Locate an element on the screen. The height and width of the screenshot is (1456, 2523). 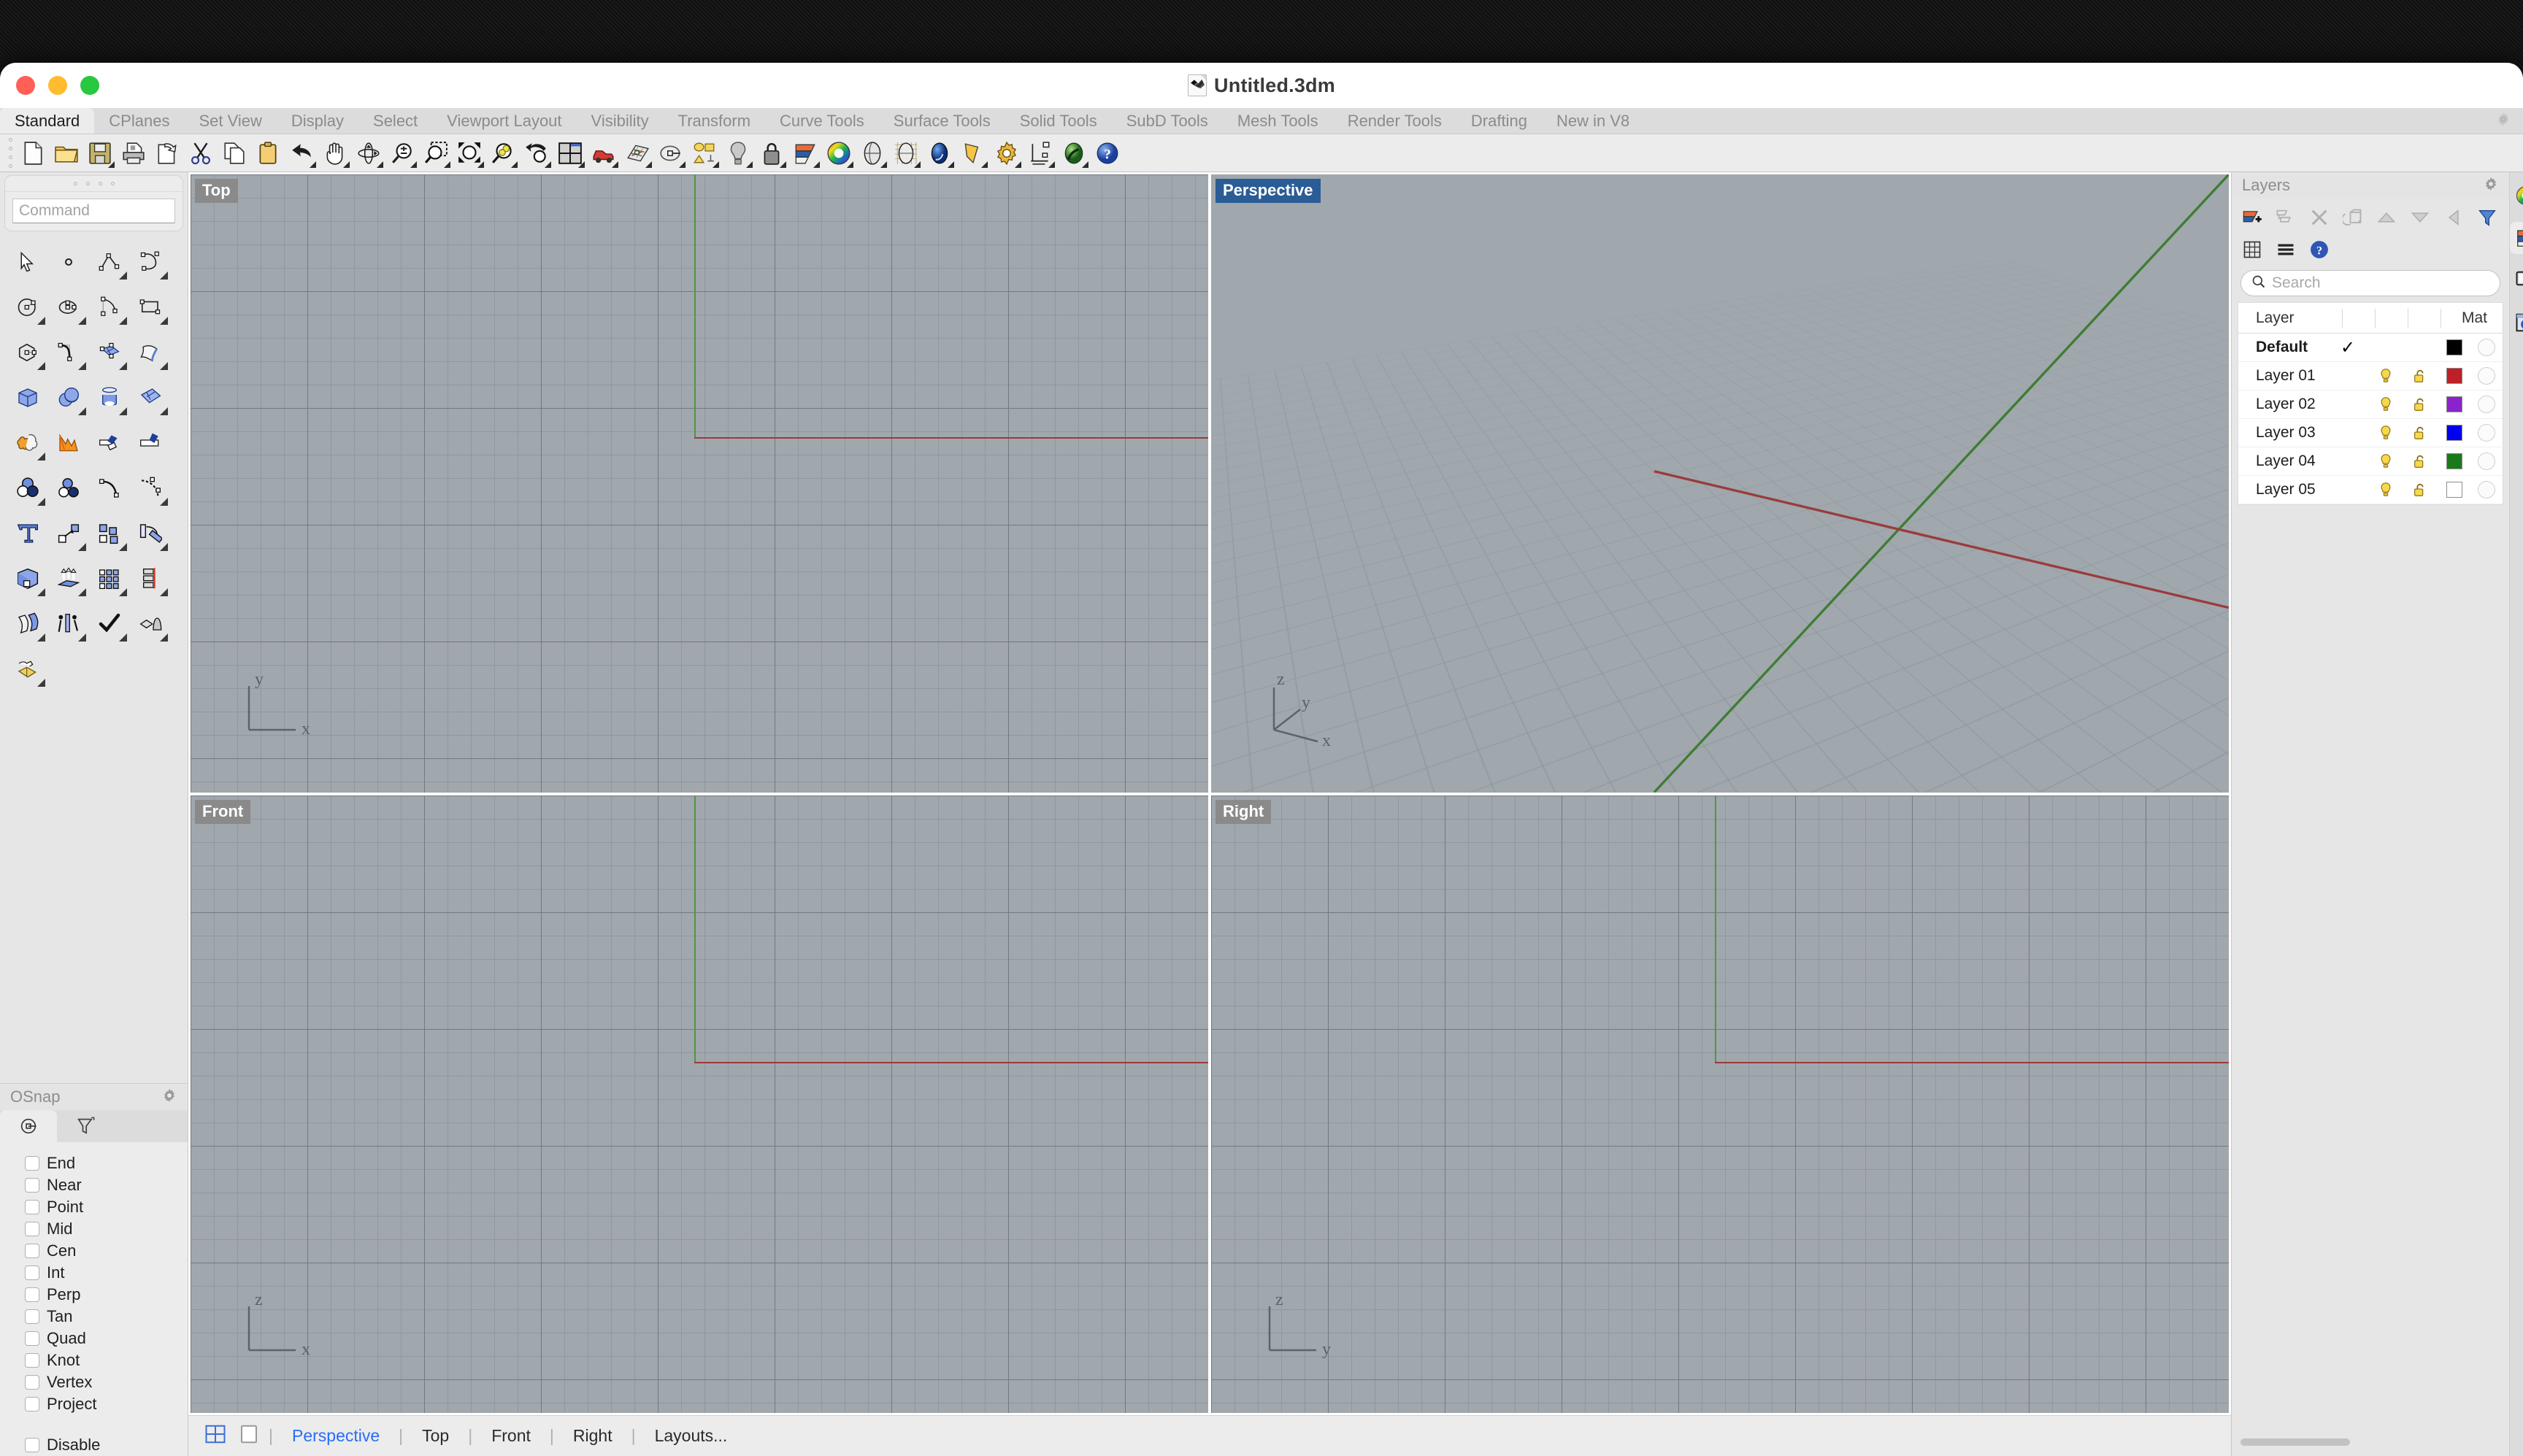
check-objects-icon is located at coordinates (109, 624).